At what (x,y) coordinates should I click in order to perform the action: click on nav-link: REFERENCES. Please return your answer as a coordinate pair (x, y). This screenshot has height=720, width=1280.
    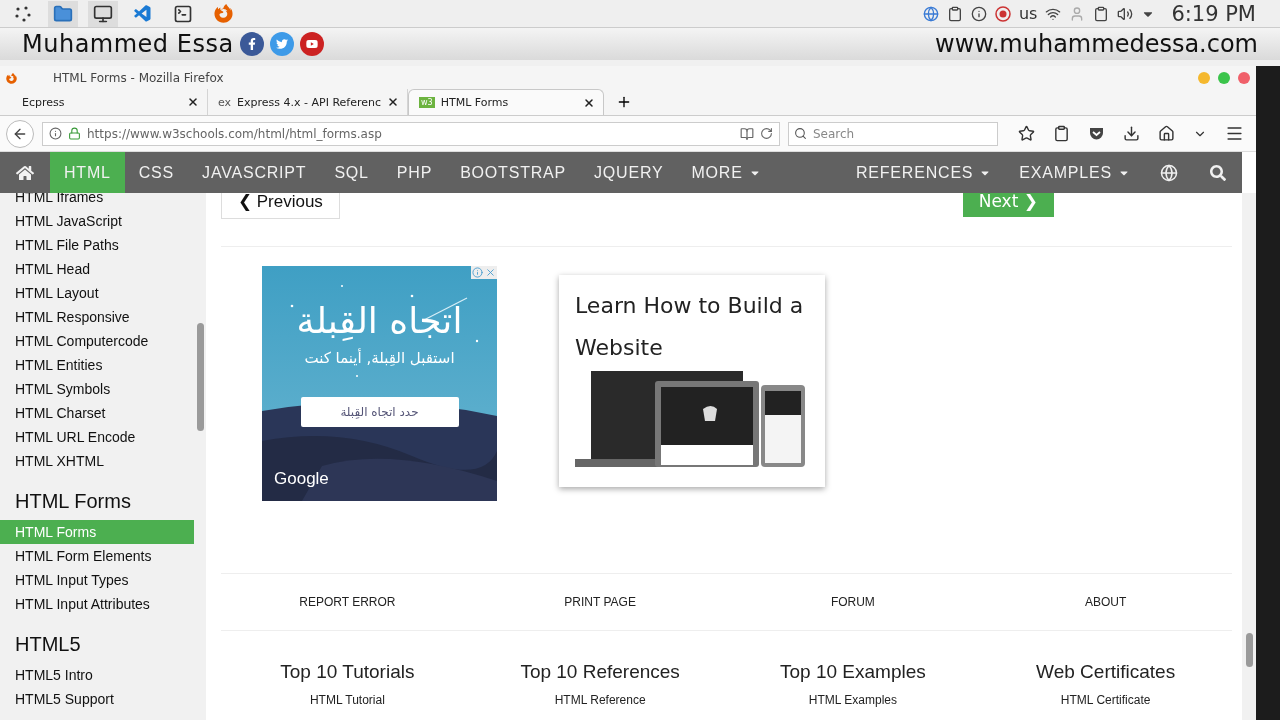
    Looking at the image, I should click on (923, 172).